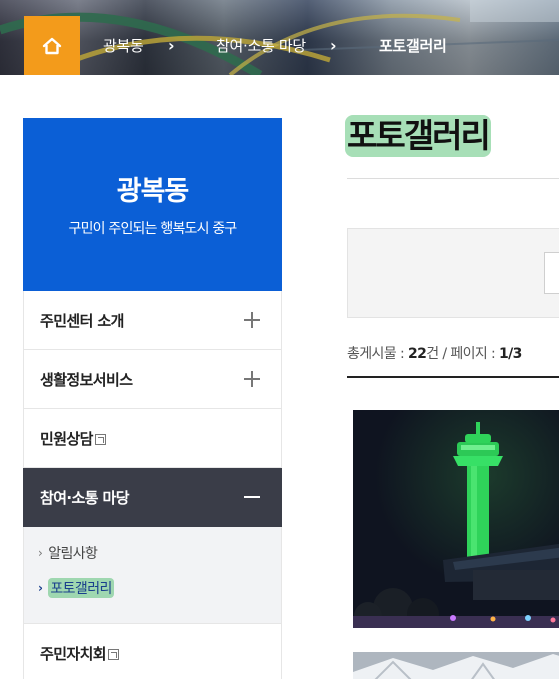 This screenshot has height=679, width=559. What do you see at coordinates (85, 497) in the screenshot?
I see `sidebar-item-label: 참여·소통 마당` at bounding box center [85, 497].